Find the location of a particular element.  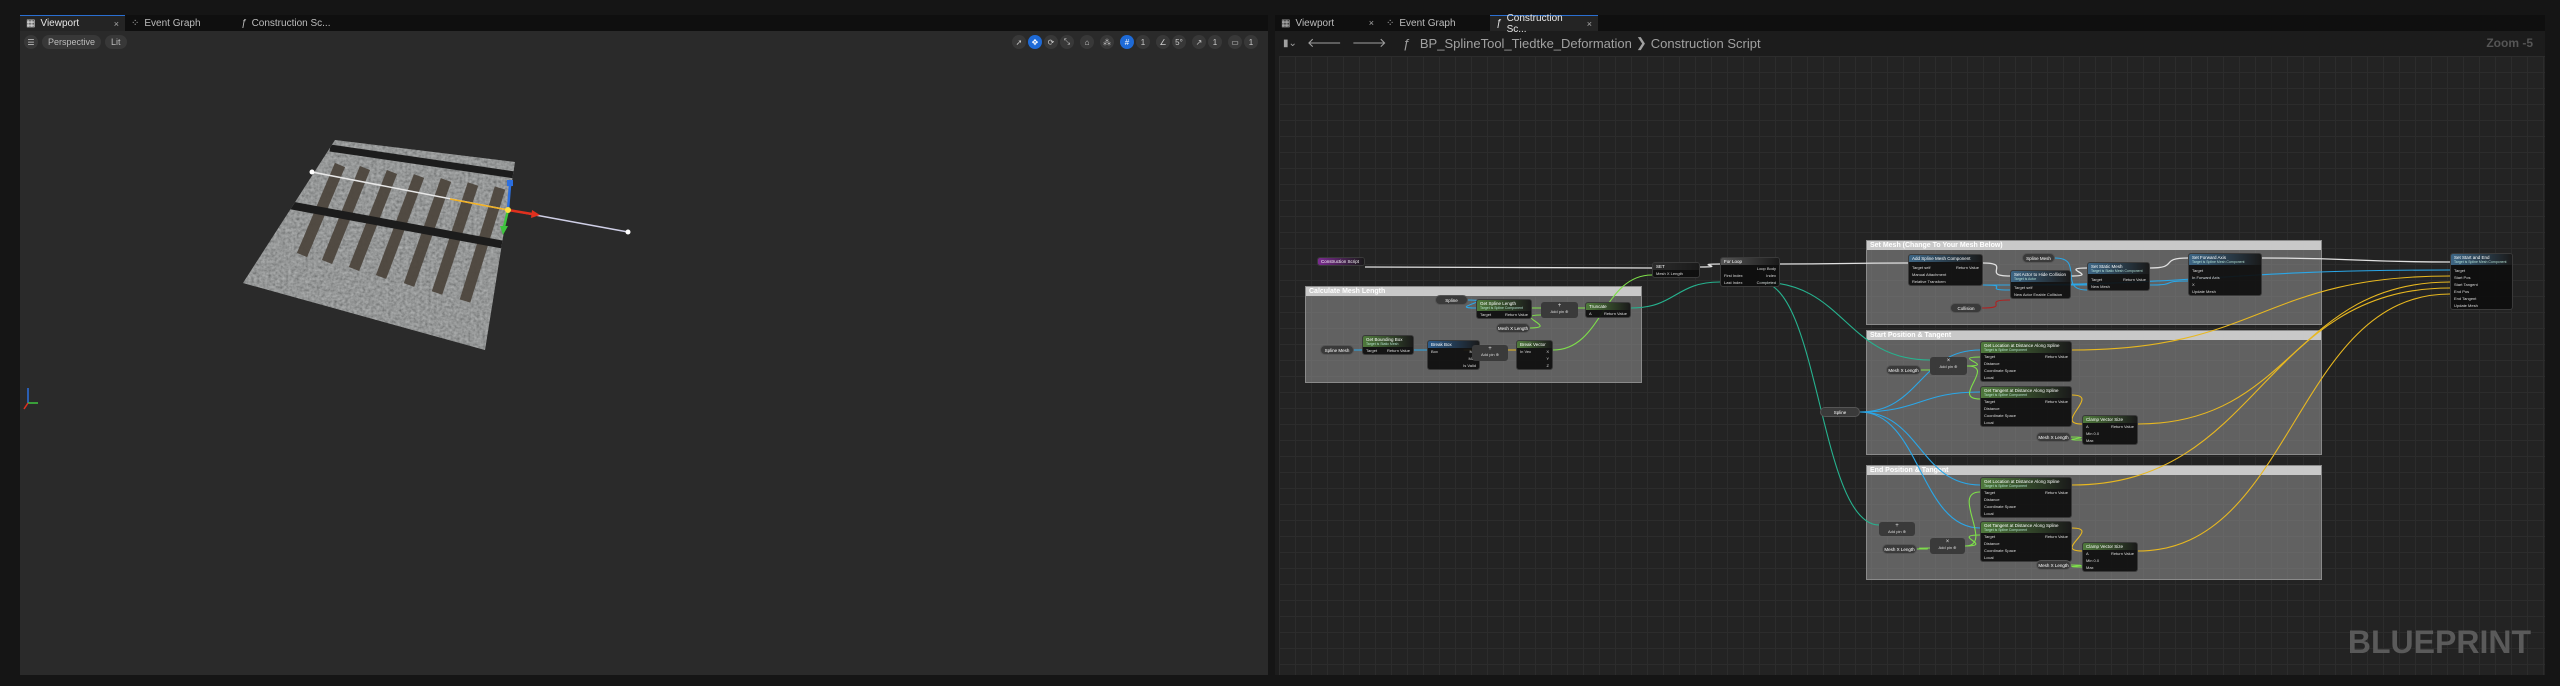

math-node-add3: + Add pin ⊕ is located at coordinates (1897, 529).